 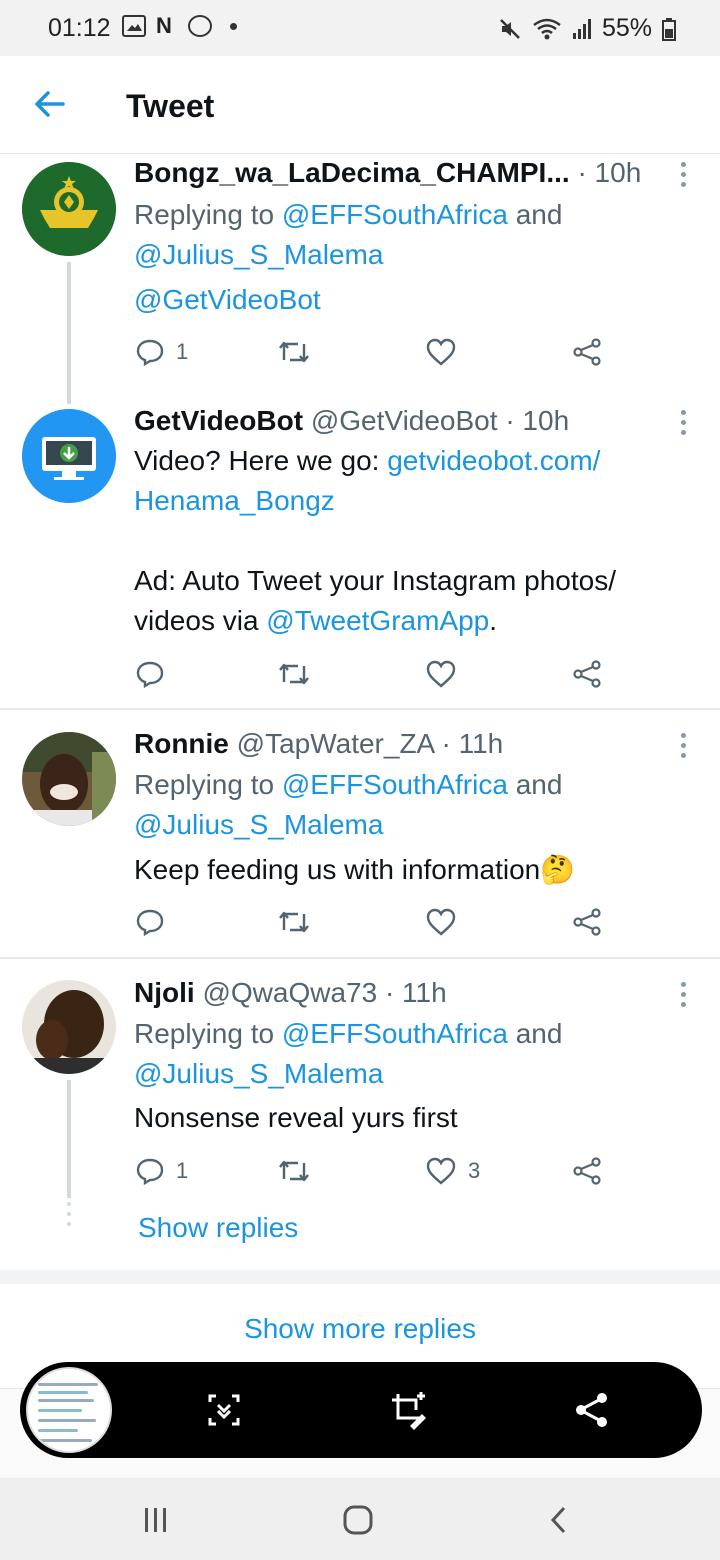 What do you see at coordinates (493, 460) in the screenshot?
I see `url-link: getvideobot.com/` at bounding box center [493, 460].